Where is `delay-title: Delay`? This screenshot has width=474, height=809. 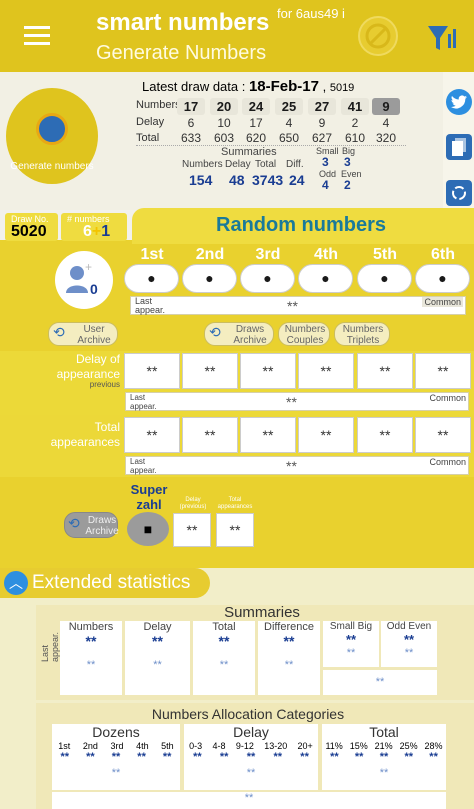 delay-title: Delay is located at coordinates (251, 732).